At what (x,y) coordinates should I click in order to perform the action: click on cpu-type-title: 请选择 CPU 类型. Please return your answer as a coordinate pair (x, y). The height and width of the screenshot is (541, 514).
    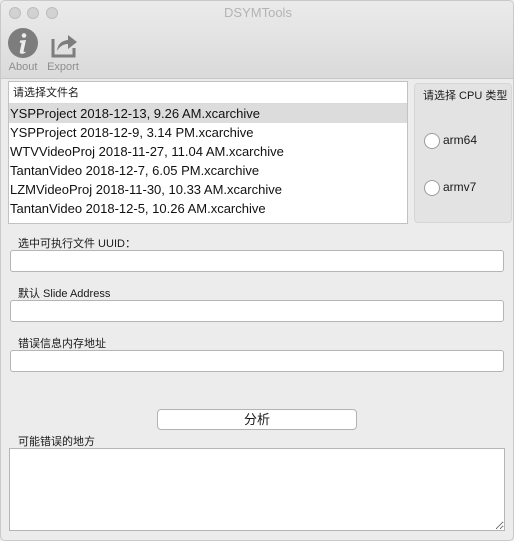
    Looking at the image, I should click on (465, 96).